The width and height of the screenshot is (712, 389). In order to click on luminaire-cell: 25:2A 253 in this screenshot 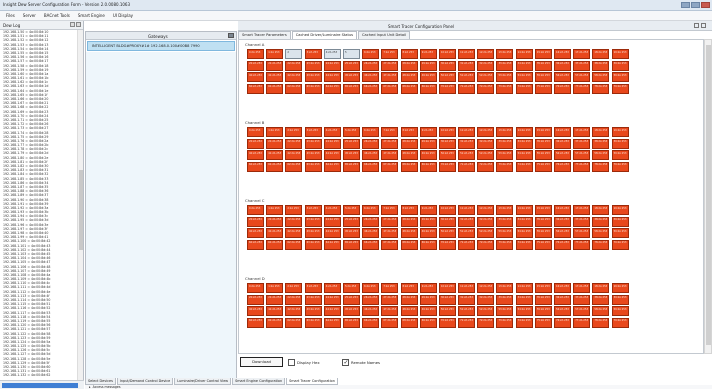, I will do `click(351, 299)`.